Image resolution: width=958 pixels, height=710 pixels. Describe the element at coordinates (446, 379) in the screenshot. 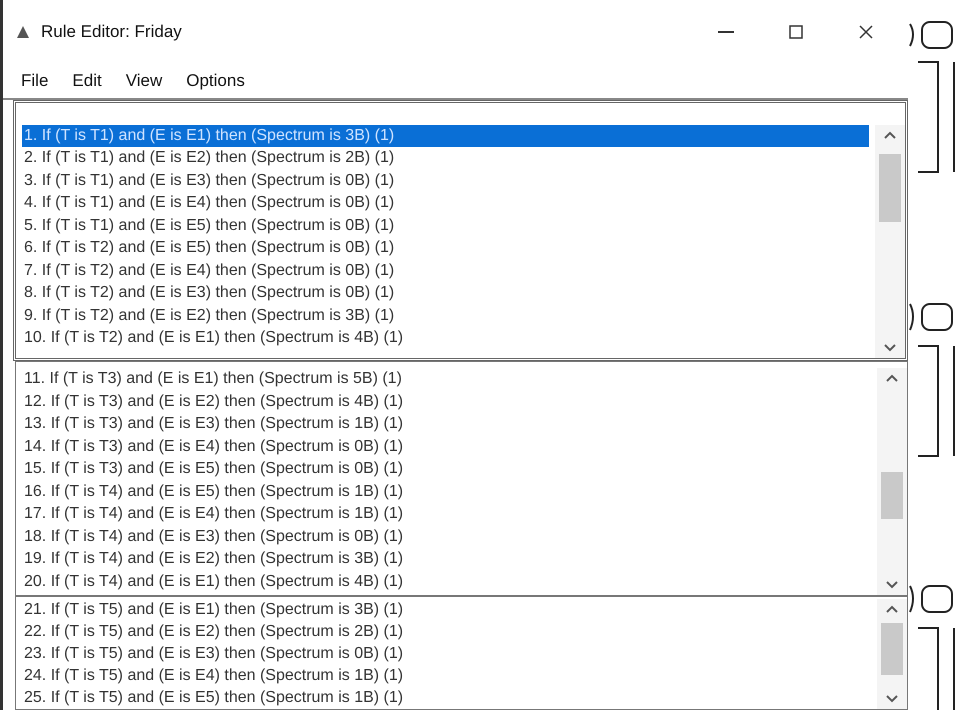

I see `rule-item: 11. If (T is T3) and (E is E1) then (Spectrum is 5B) (1)` at that location.